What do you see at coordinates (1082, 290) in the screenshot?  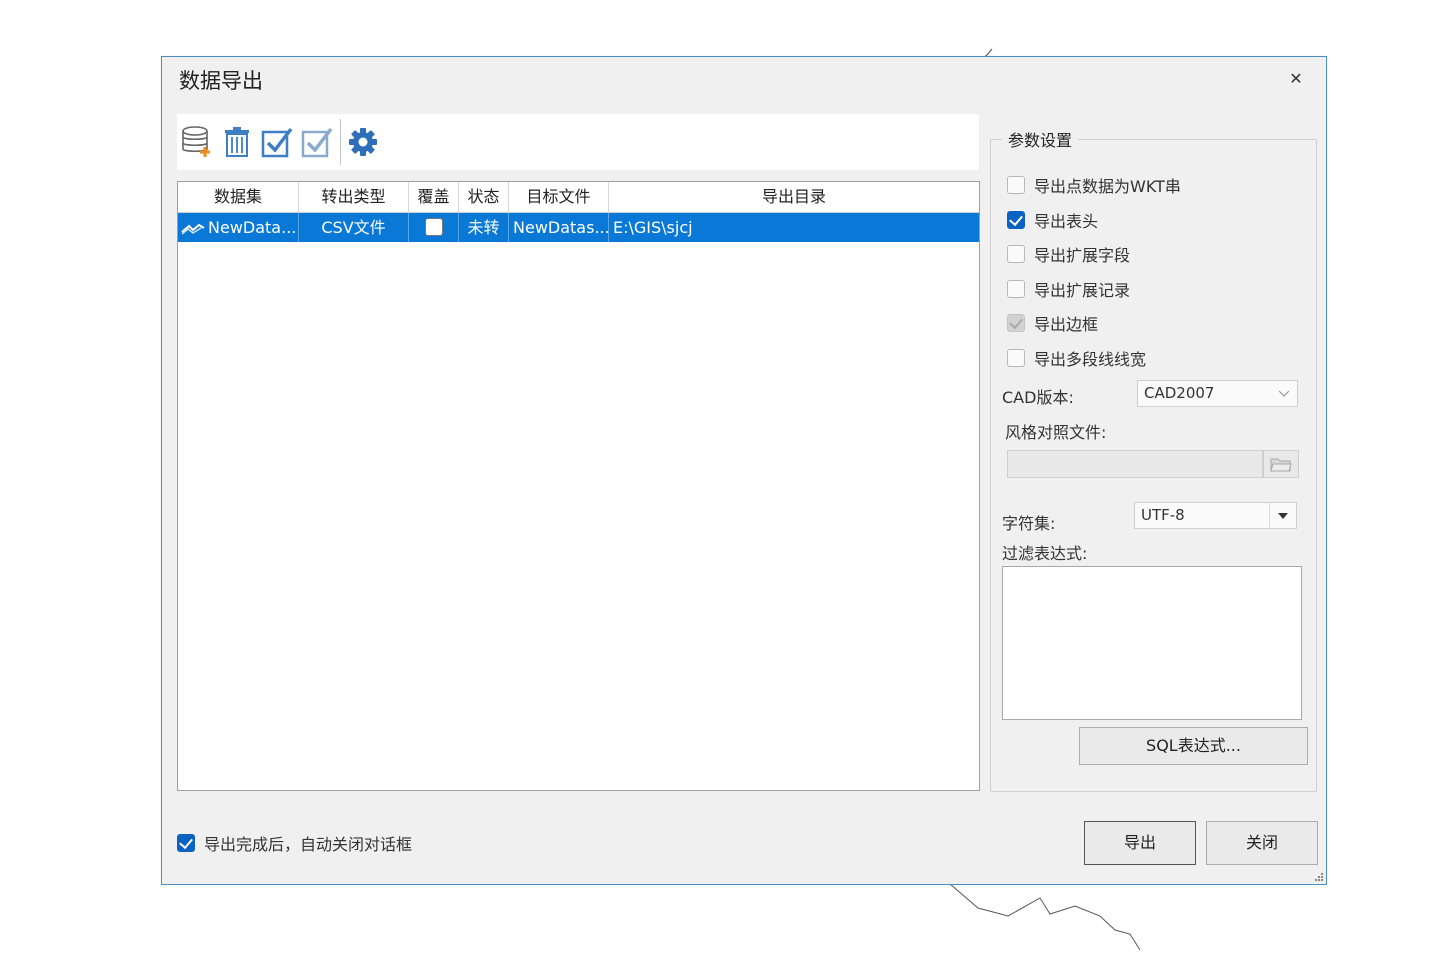 I see `option-label: 导出扩展记录` at bounding box center [1082, 290].